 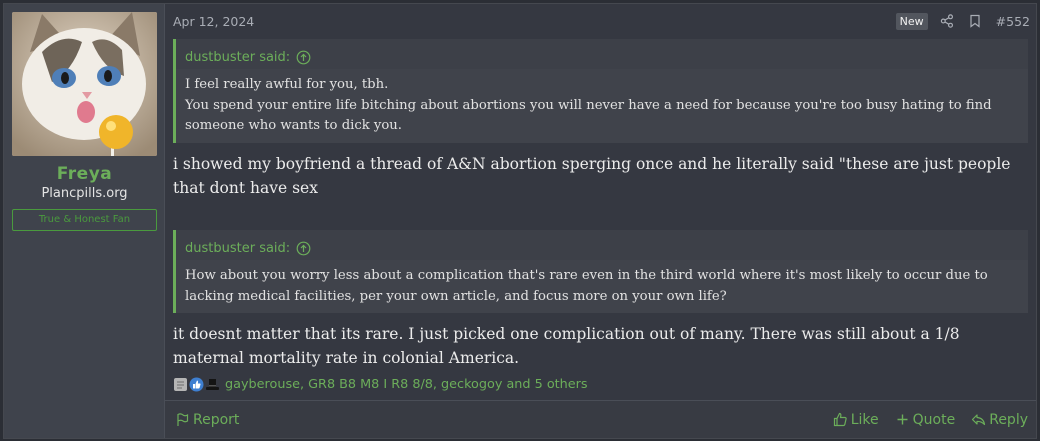 I want to click on share-icon, so click(x=947, y=21).